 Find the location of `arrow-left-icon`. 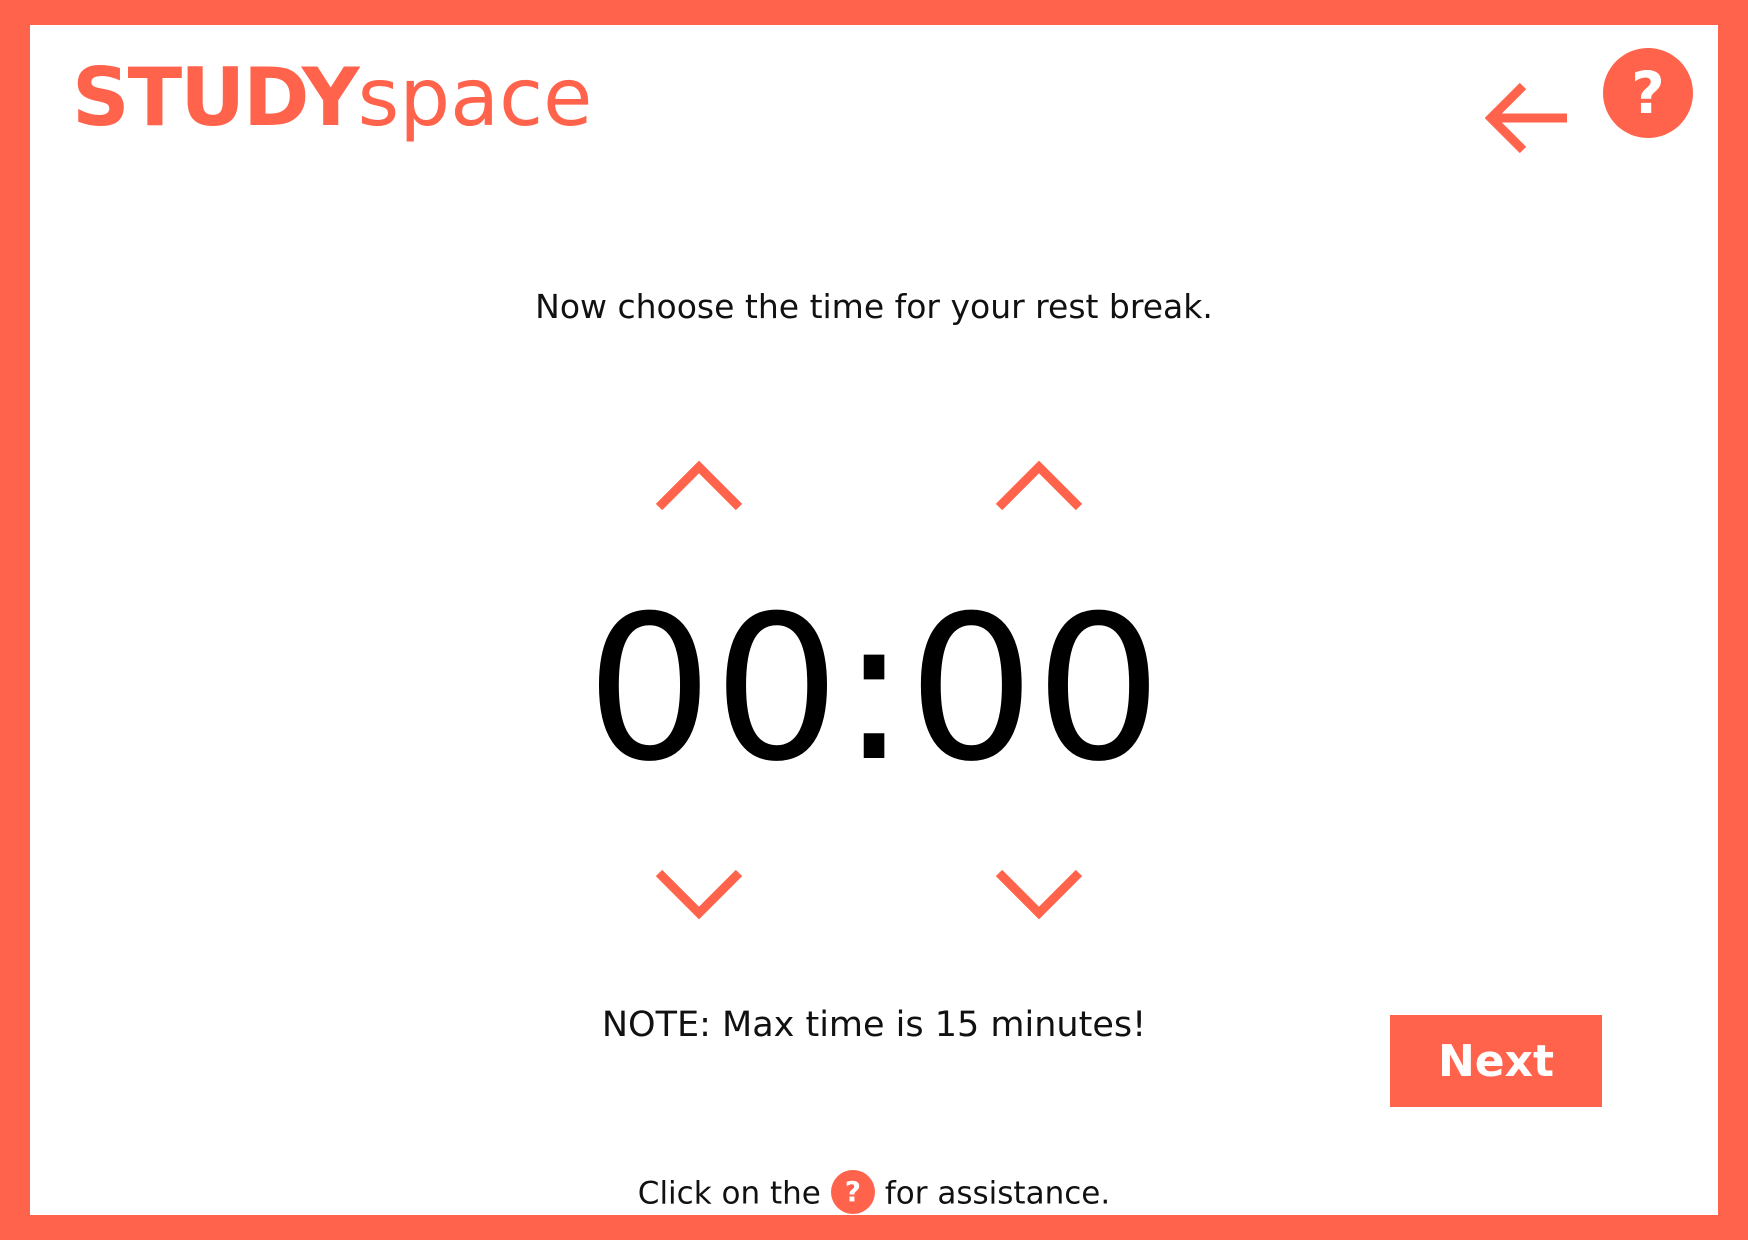

arrow-left-icon is located at coordinates (1525, 118).